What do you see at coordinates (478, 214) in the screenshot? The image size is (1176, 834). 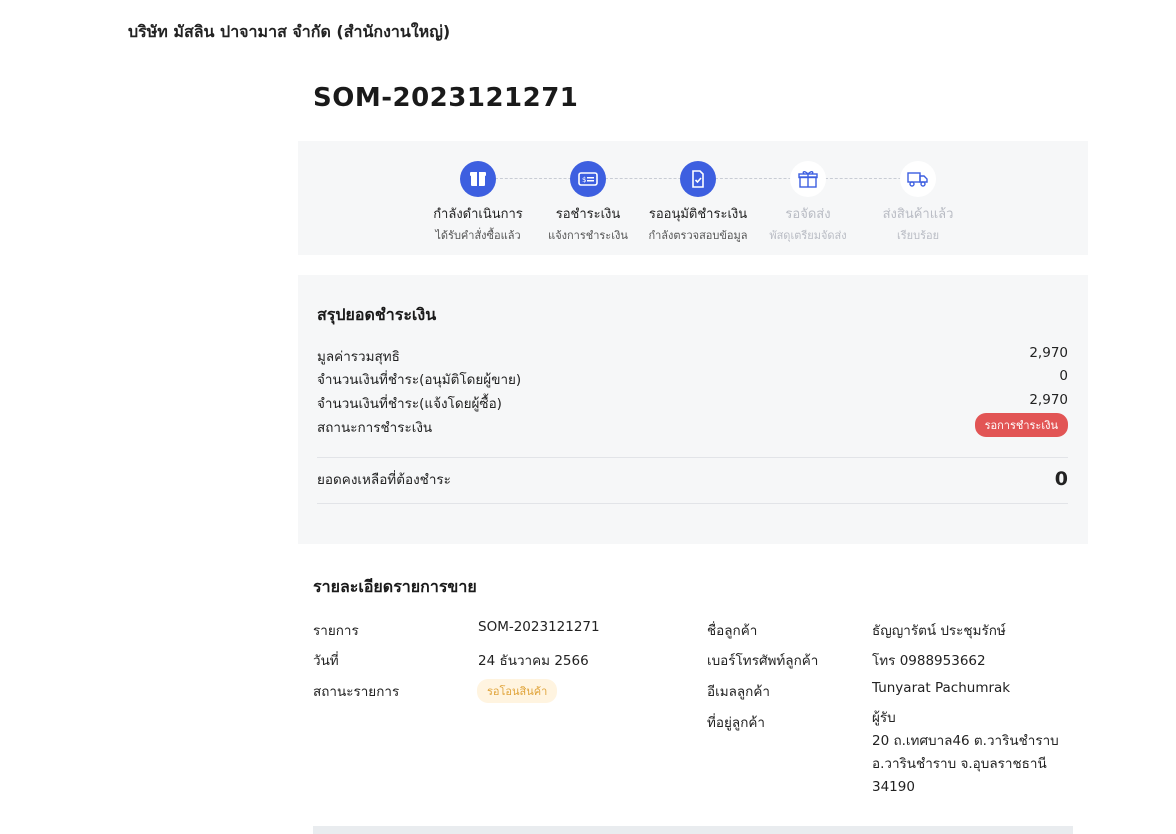 I see `step-title: กำลังดำเนินการ` at bounding box center [478, 214].